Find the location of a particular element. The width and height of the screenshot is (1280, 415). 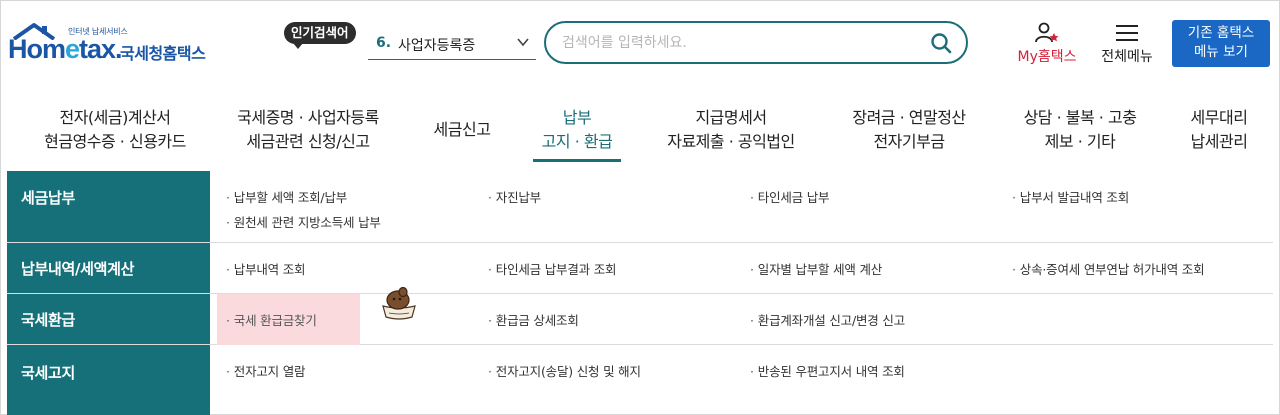

old-menu-label-2: 메뉴 보기 is located at coordinates (1221, 52).